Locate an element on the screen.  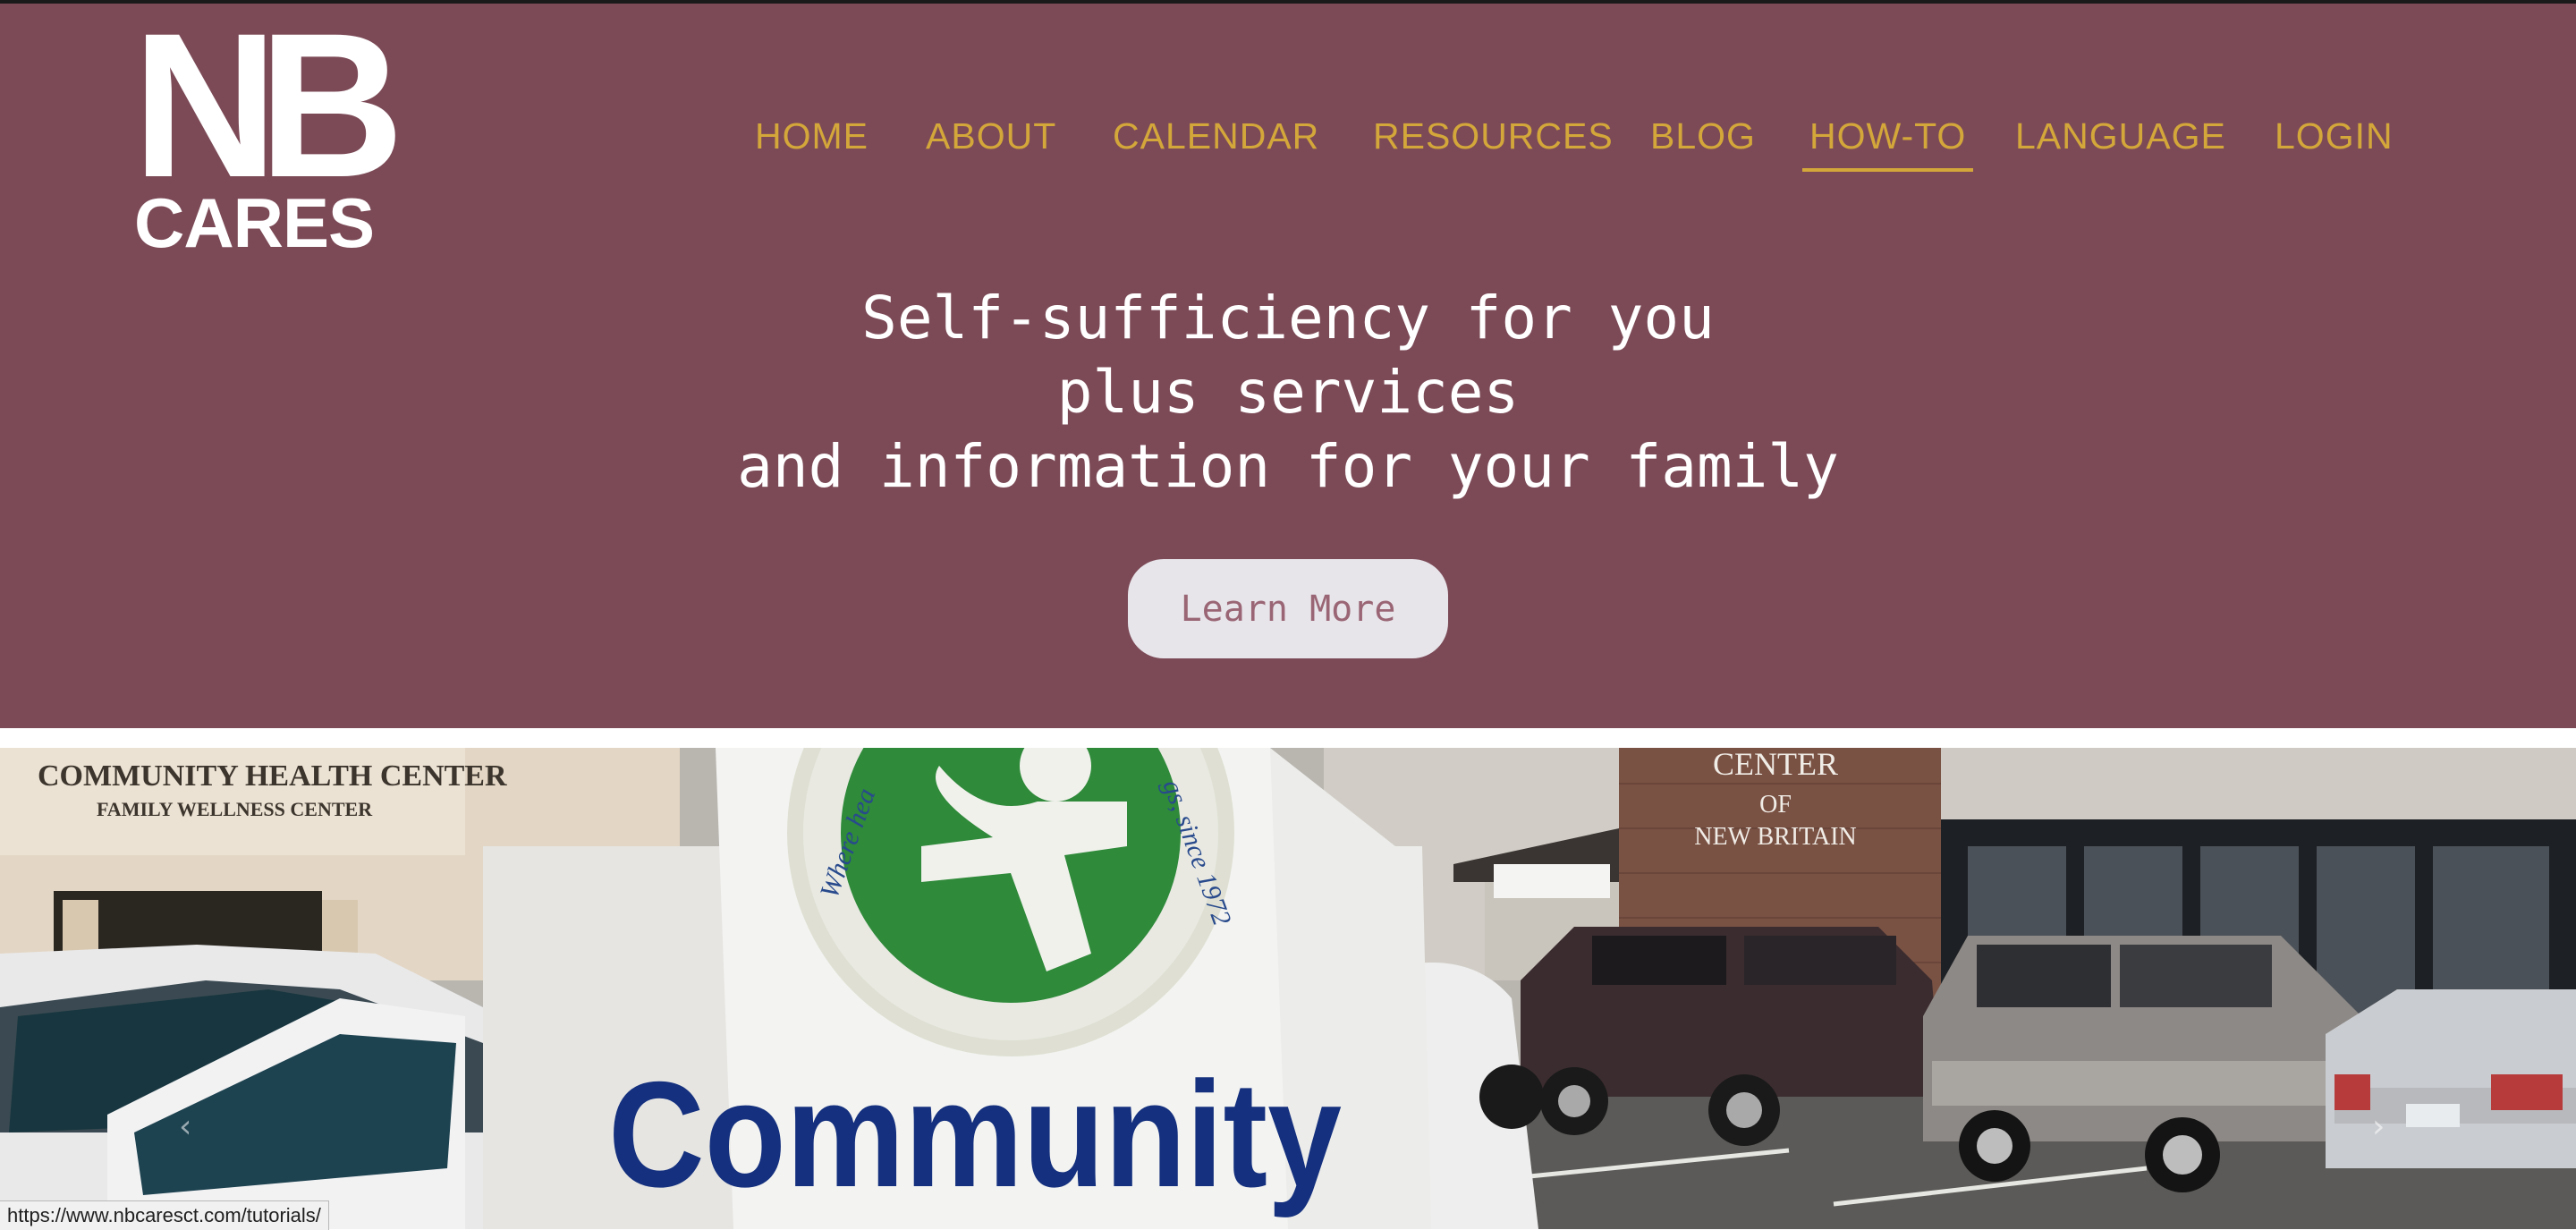
hero-line-3: and information for your family is located at coordinates (1288, 466).